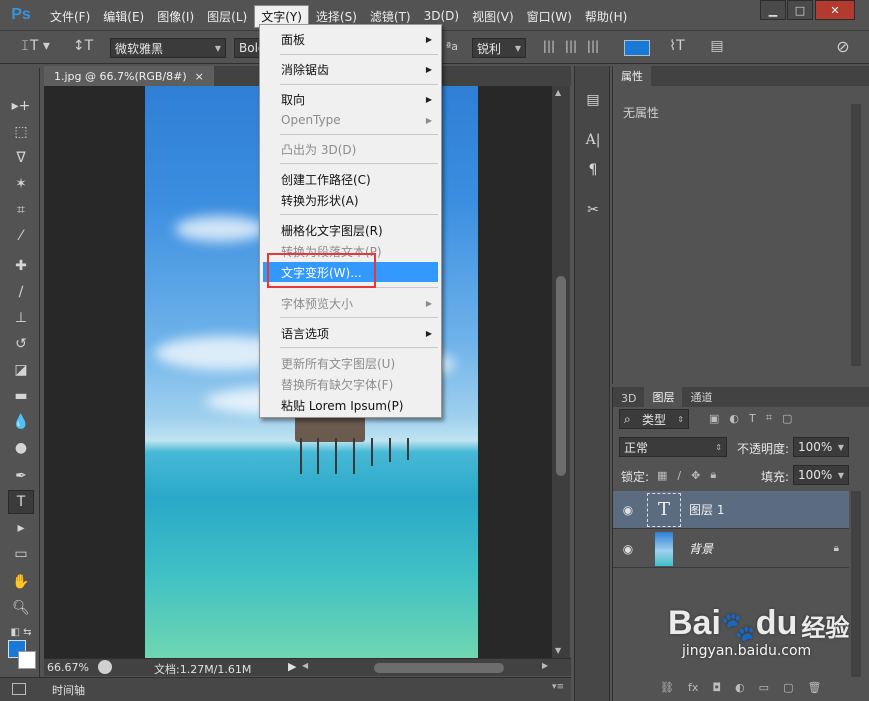 Image resolution: width=869 pixels, height=701 pixels. Describe the element at coordinates (70, 16) in the screenshot. I see `menu-file: 文件(F)` at that location.